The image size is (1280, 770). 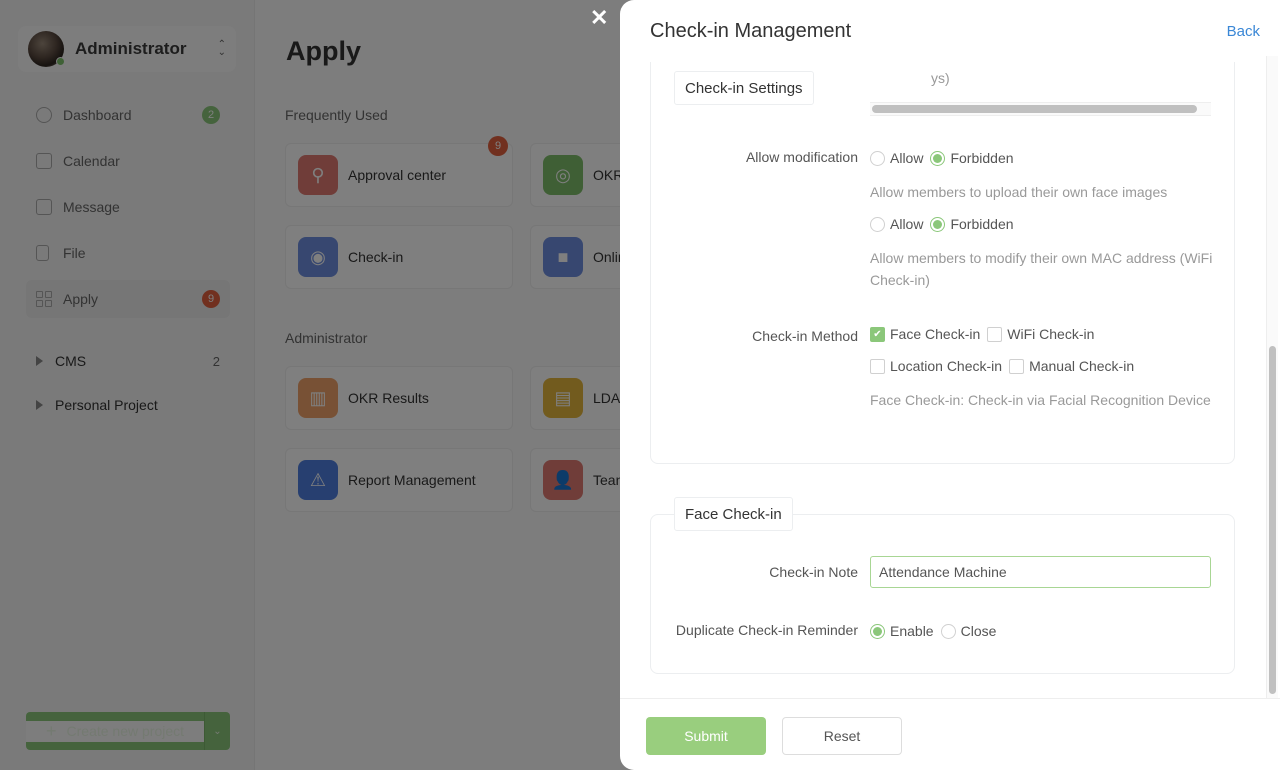 I want to click on reset-button: Reset, so click(x=842, y=736).